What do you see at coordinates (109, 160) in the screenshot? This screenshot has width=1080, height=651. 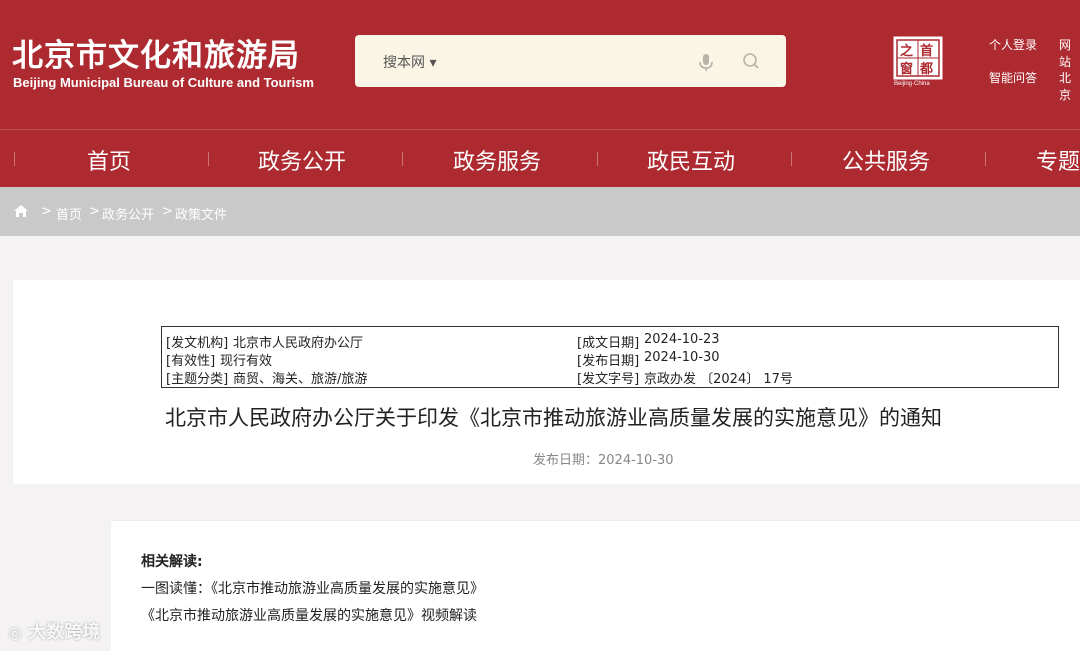 I see `nav-item-home: 首页` at bounding box center [109, 160].